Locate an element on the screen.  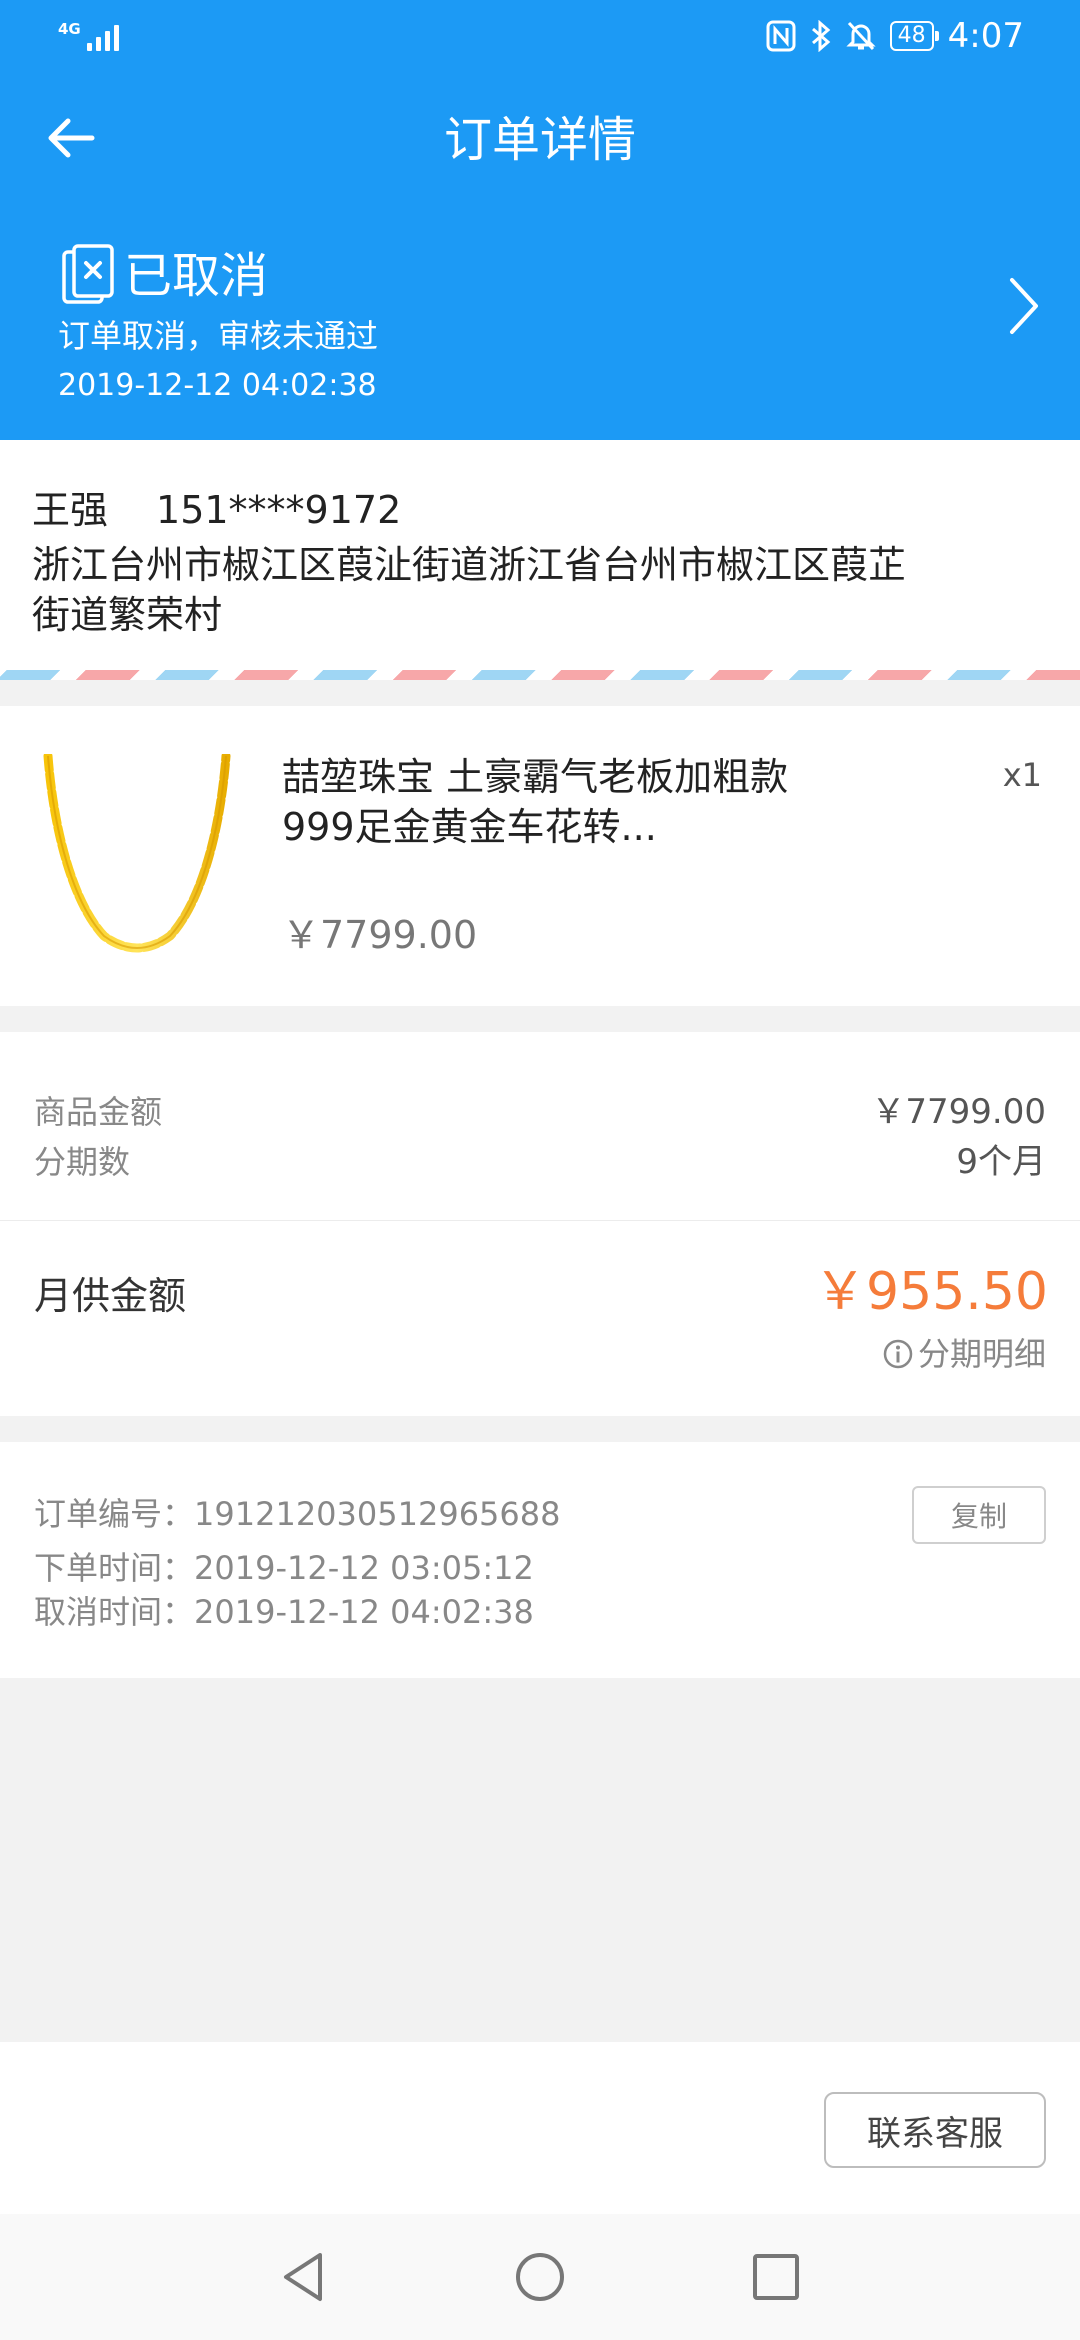
nfc-icon is located at coordinates (781, 36).